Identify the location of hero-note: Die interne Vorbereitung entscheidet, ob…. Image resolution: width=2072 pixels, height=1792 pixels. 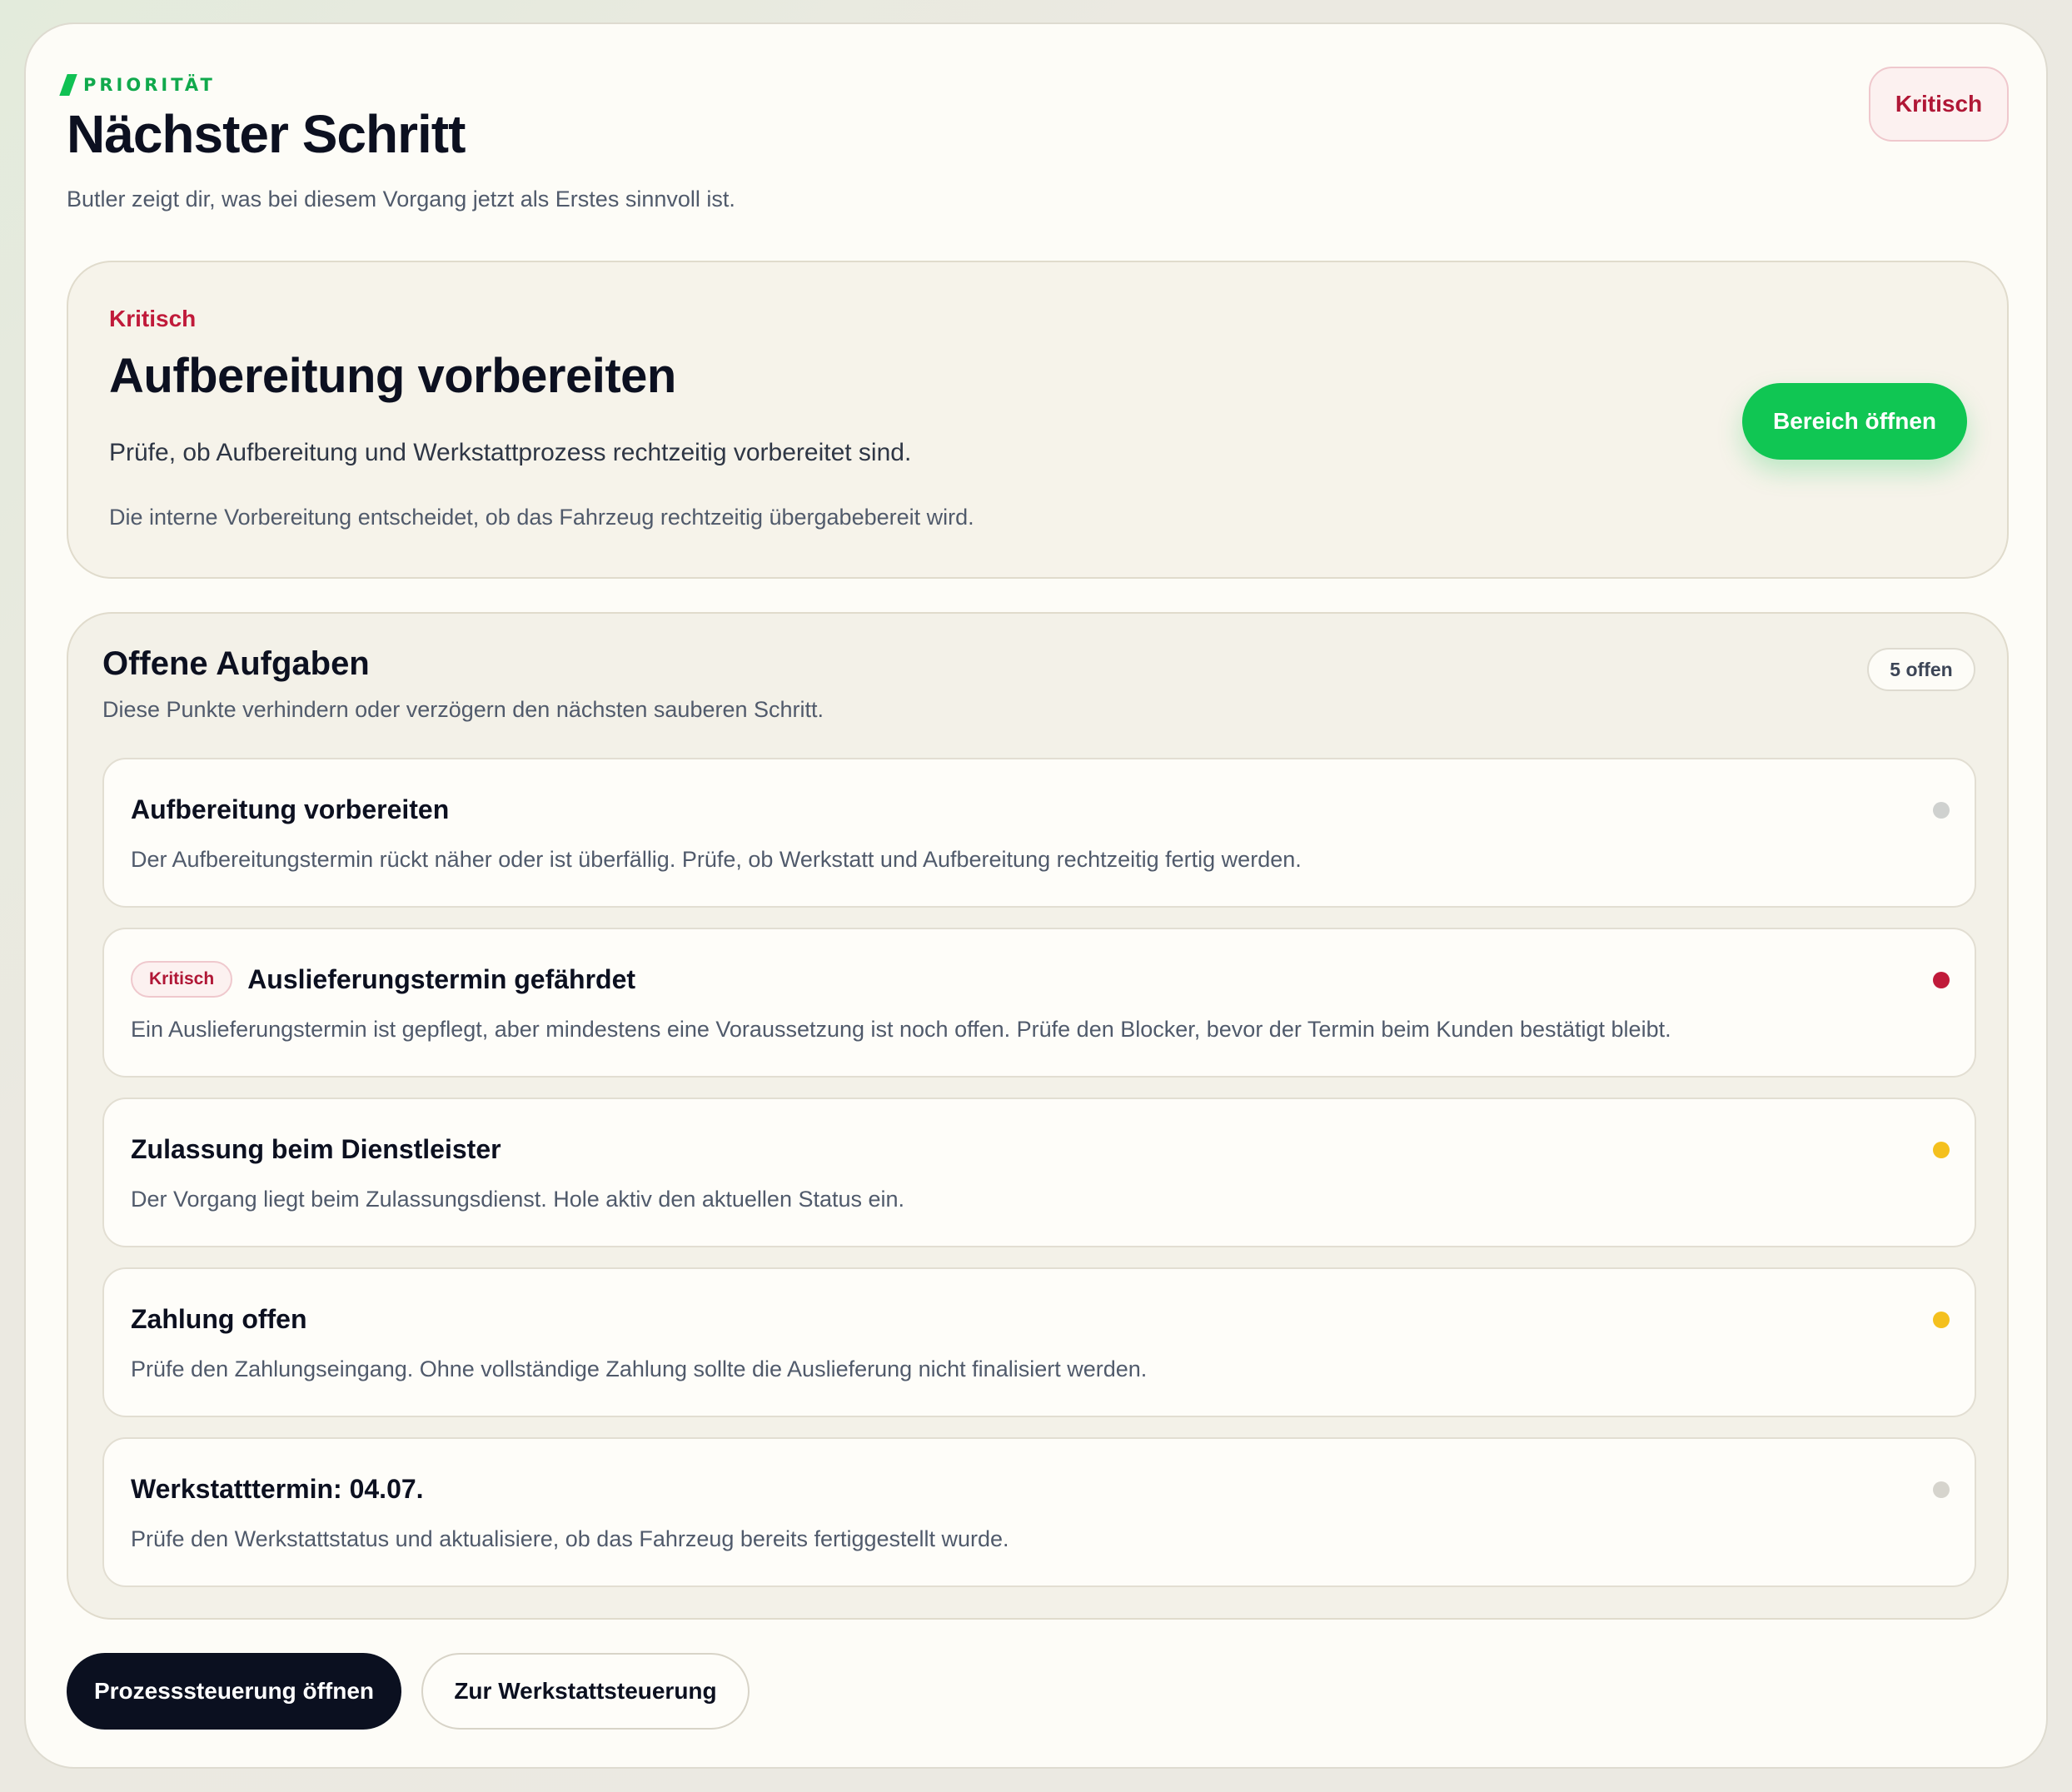
(541, 517).